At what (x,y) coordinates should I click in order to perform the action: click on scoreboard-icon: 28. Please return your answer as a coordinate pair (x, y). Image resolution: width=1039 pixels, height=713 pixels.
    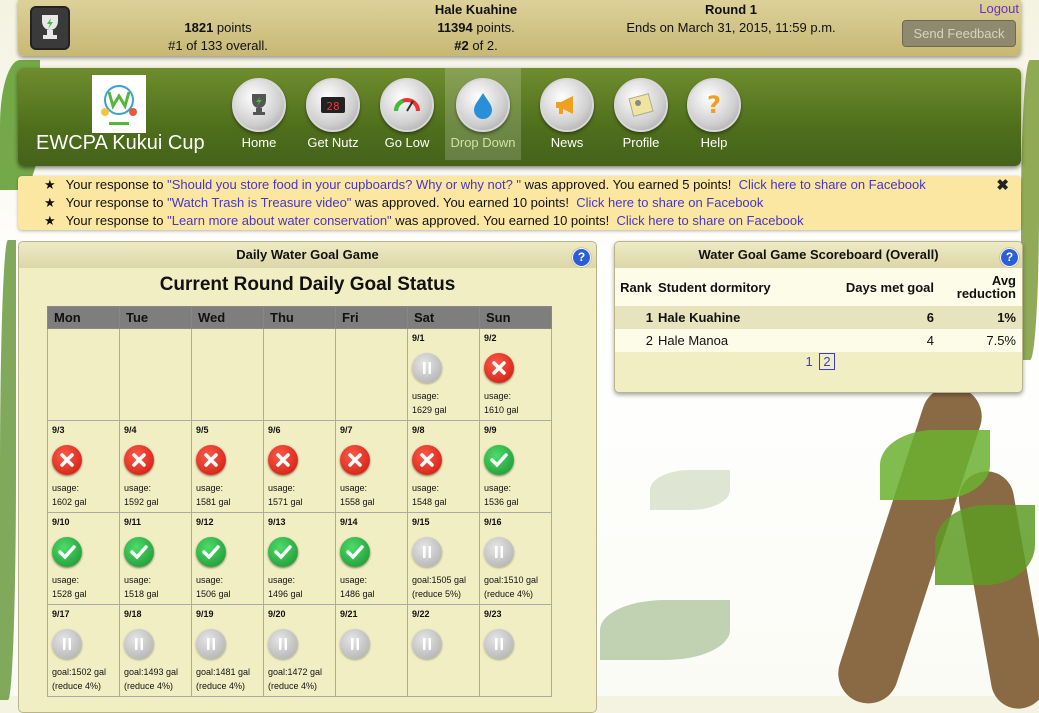
    Looking at the image, I should click on (333, 105).